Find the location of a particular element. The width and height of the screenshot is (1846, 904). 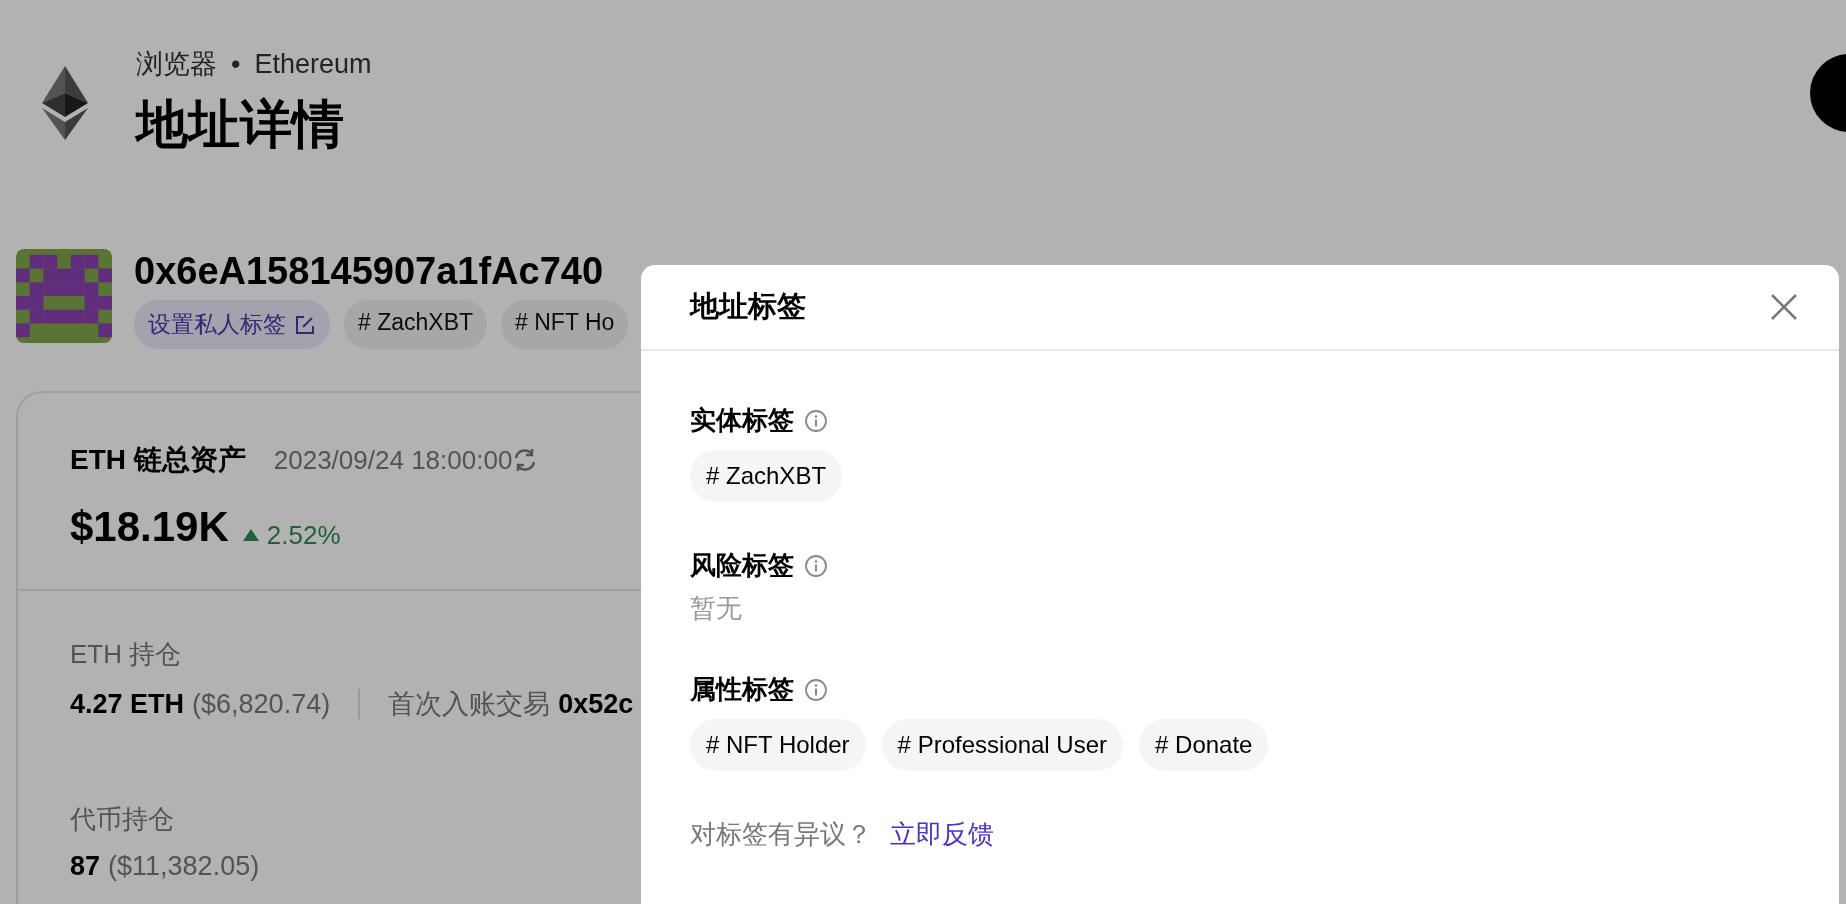

label-tag: # NFT Holder is located at coordinates (778, 745).